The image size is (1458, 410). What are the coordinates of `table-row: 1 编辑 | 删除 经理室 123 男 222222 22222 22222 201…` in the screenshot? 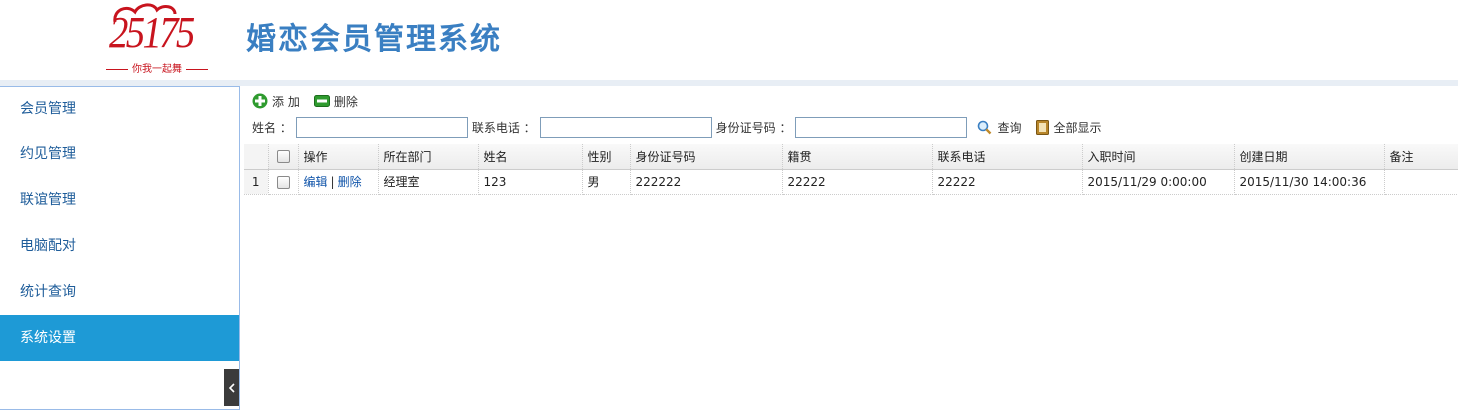 It's located at (851, 182).